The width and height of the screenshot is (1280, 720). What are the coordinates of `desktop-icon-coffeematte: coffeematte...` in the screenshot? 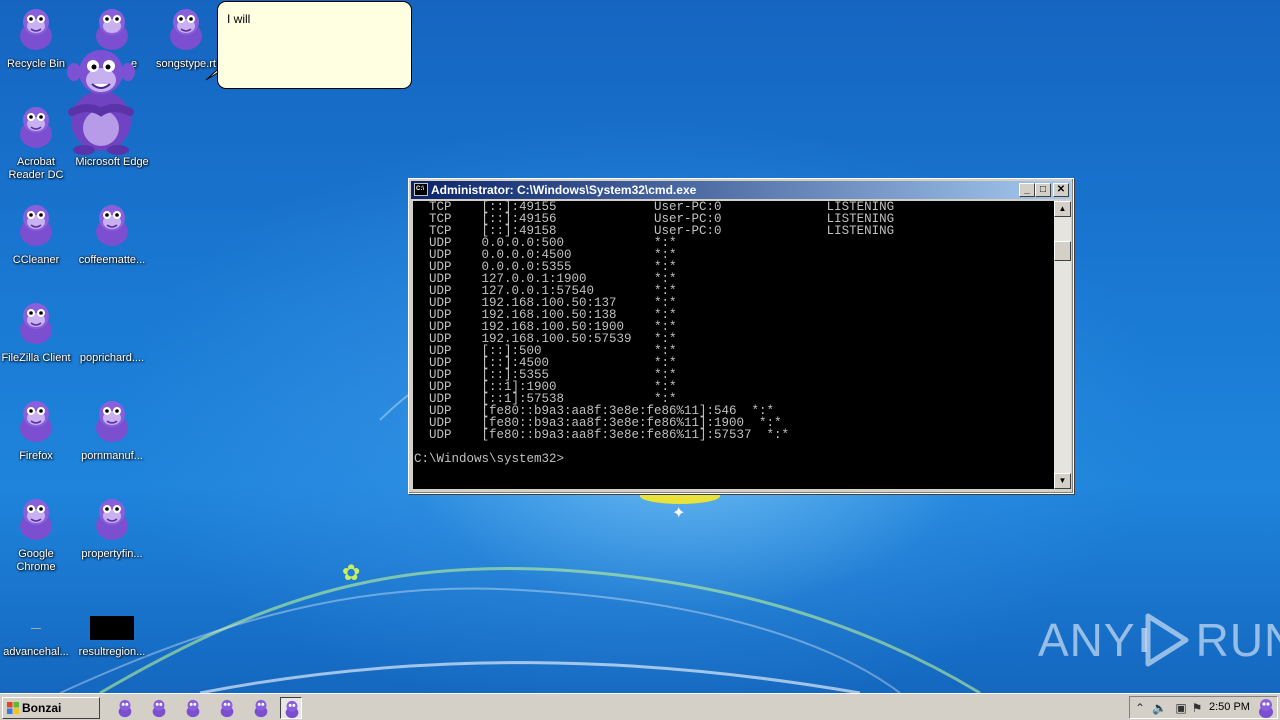 It's located at (112, 234).